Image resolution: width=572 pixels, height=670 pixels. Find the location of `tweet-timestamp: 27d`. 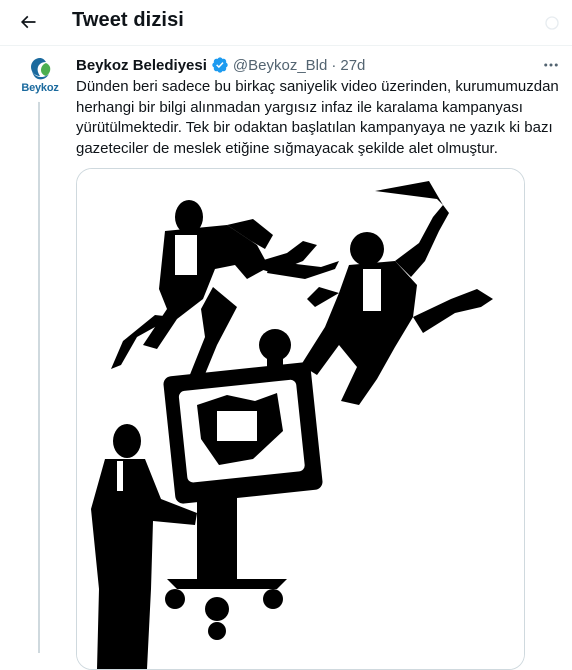

tweet-timestamp: 27d is located at coordinates (352, 65).